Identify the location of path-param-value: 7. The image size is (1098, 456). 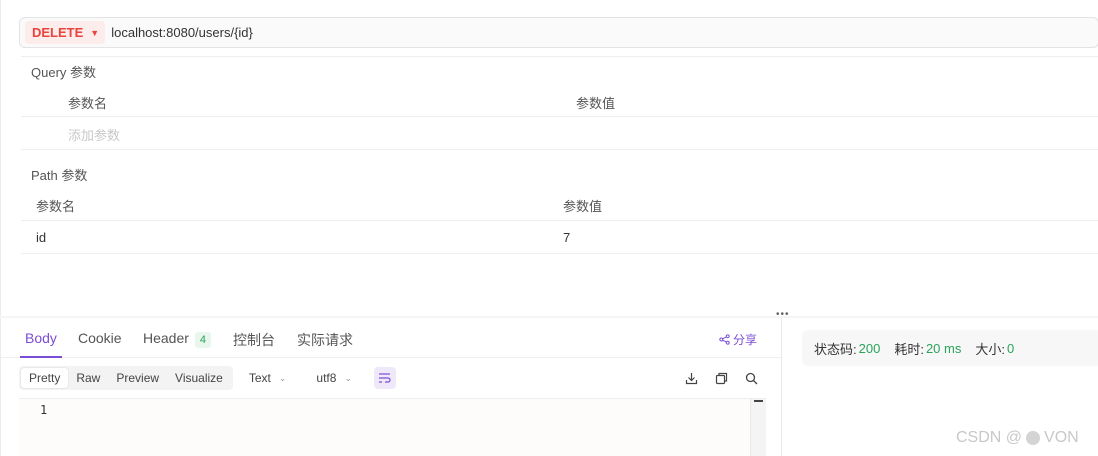
(566, 237).